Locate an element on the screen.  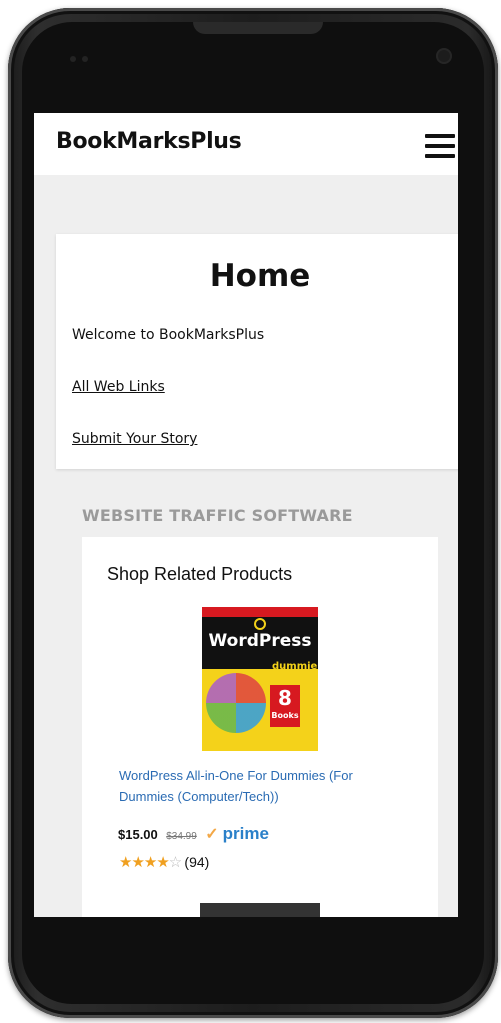
all-web-links-link: All Web Links is located at coordinates (118, 387).